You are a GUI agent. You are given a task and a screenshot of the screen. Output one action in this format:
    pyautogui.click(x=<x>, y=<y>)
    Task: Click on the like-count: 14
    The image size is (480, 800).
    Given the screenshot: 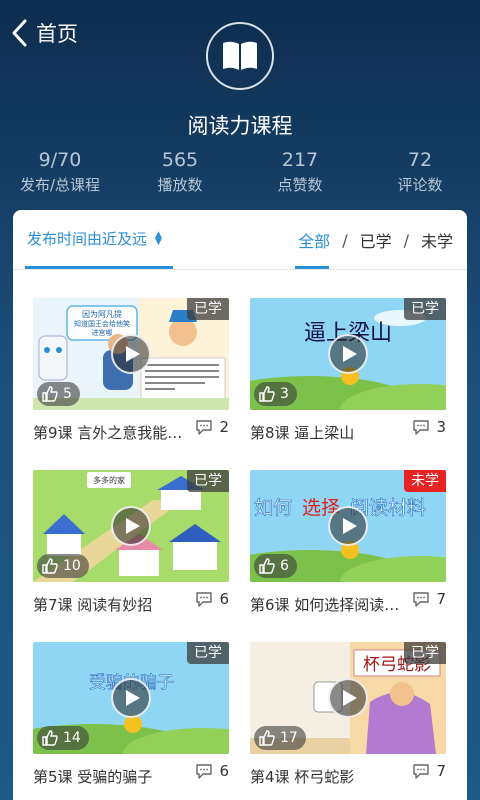 What is the action you would take?
    pyautogui.click(x=72, y=738)
    